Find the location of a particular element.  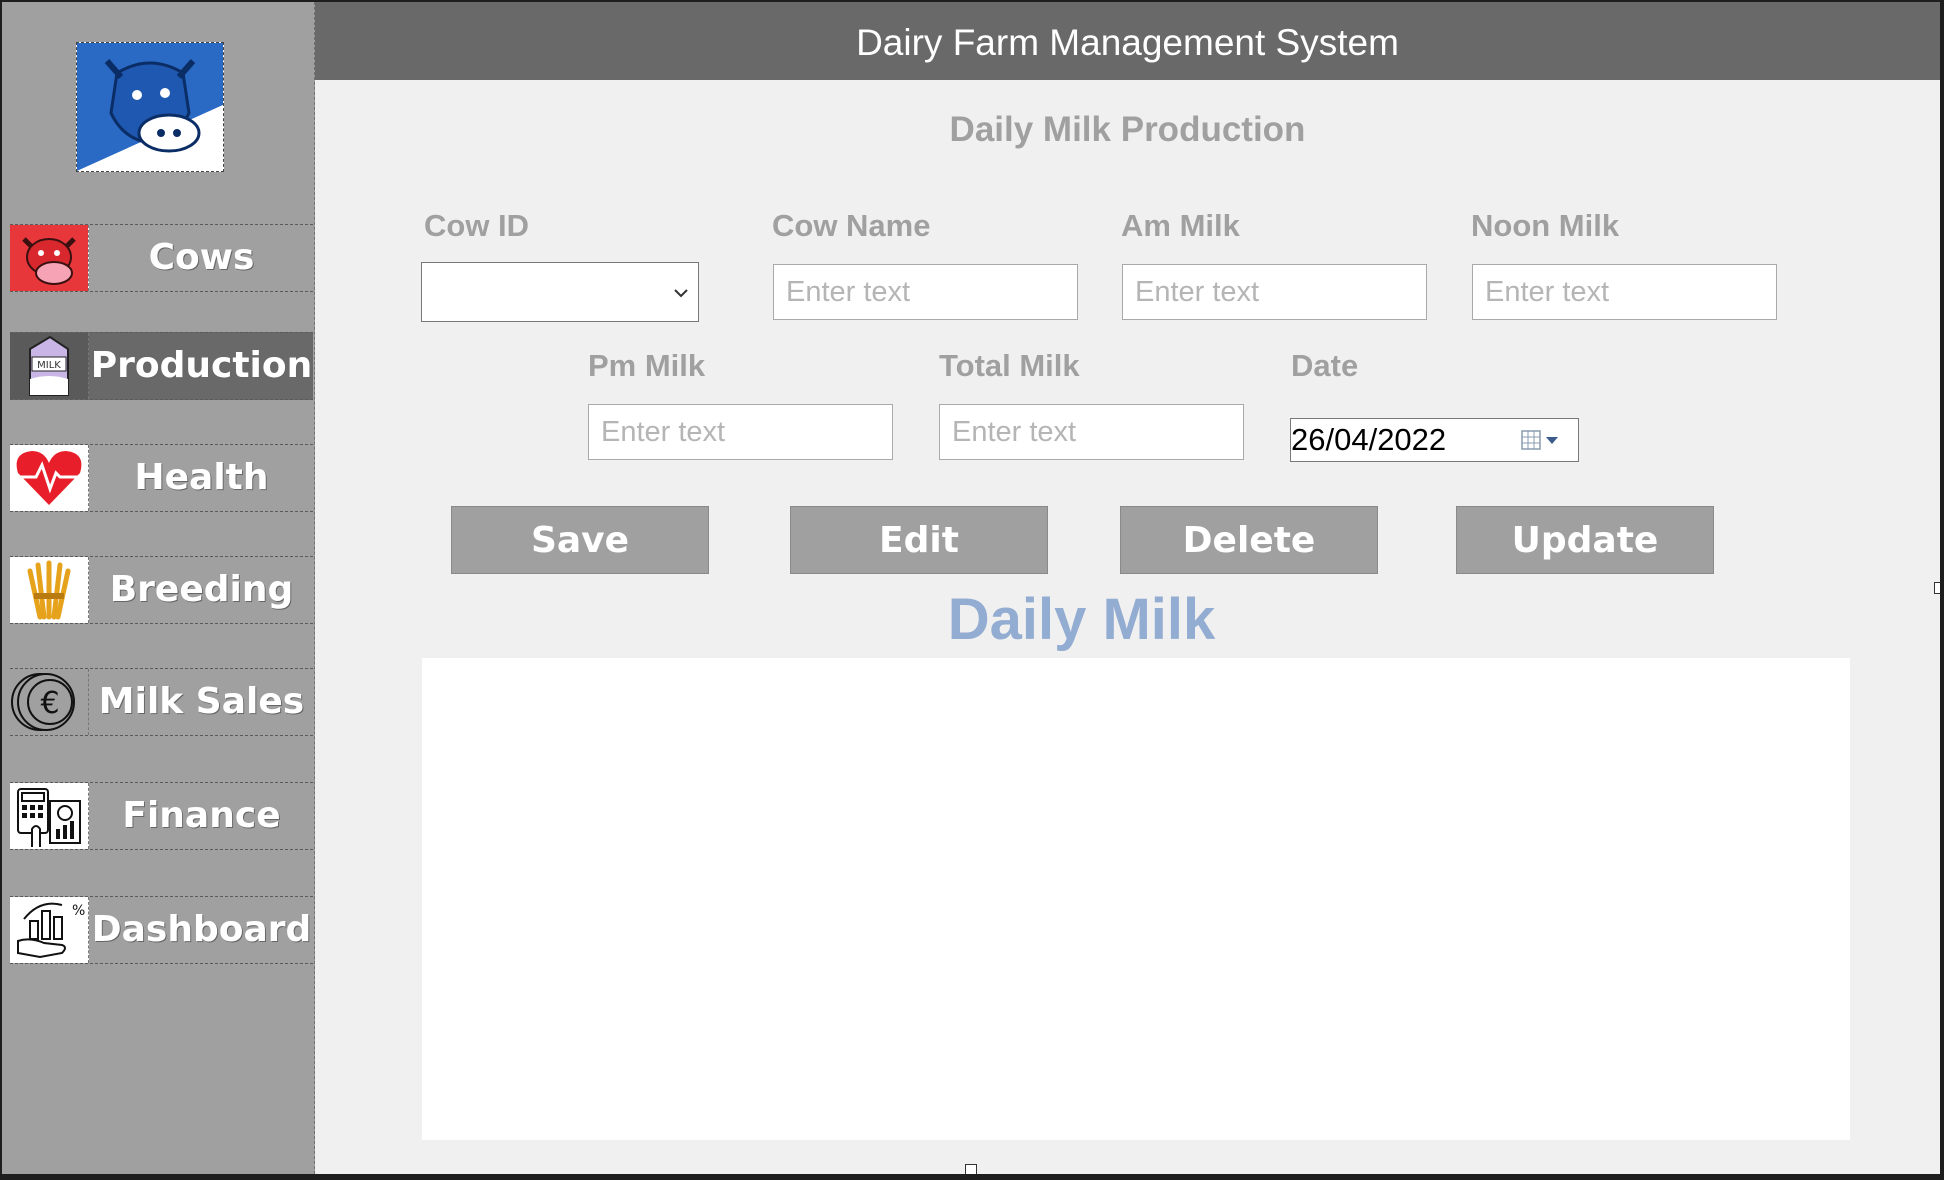

sidebar-item-production: MILK Production is located at coordinates (161, 366).